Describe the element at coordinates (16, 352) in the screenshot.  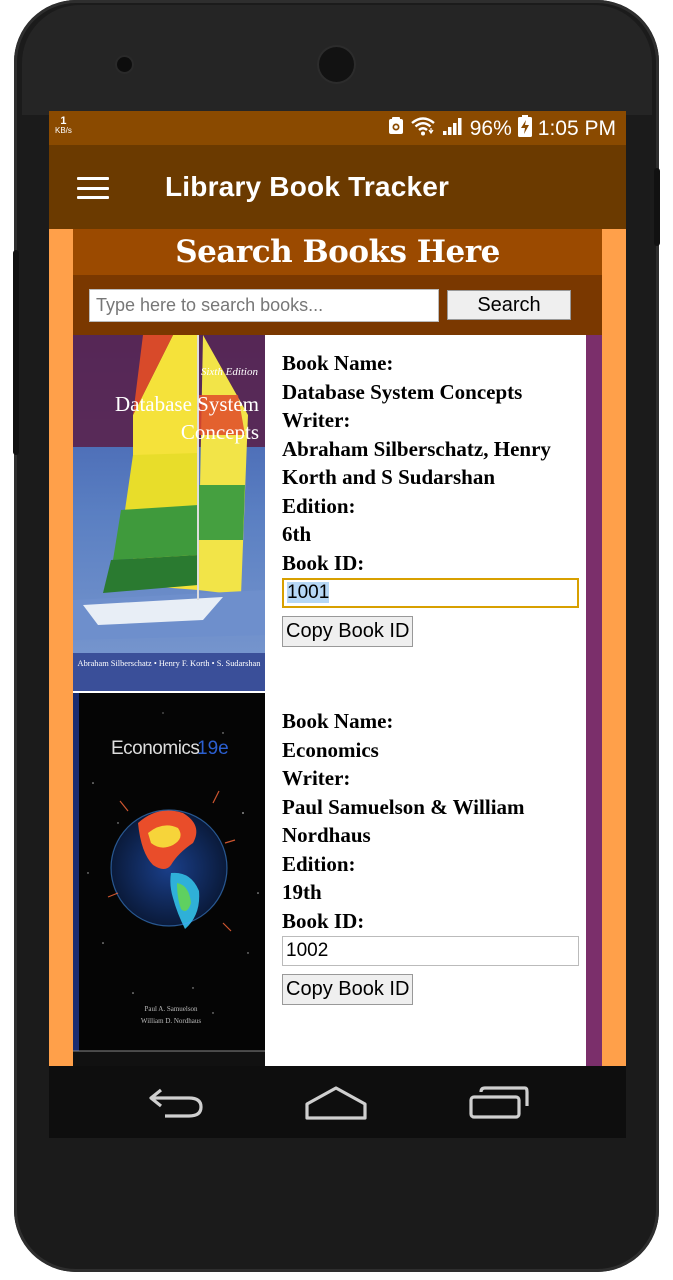
I see `volume-button` at that location.